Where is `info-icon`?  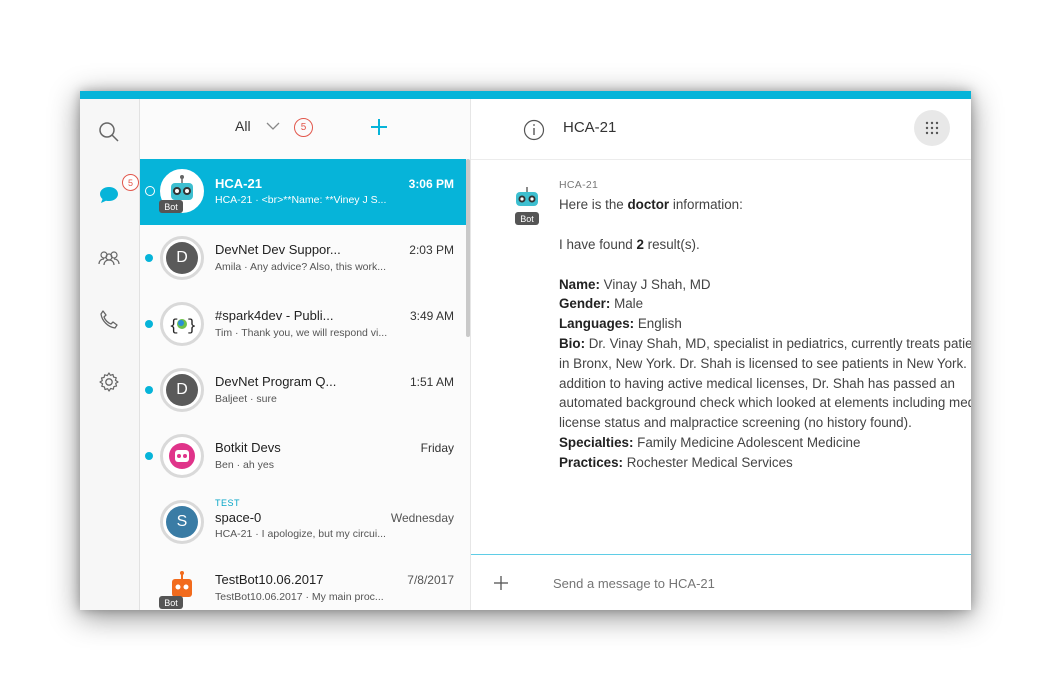 info-icon is located at coordinates (534, 132).